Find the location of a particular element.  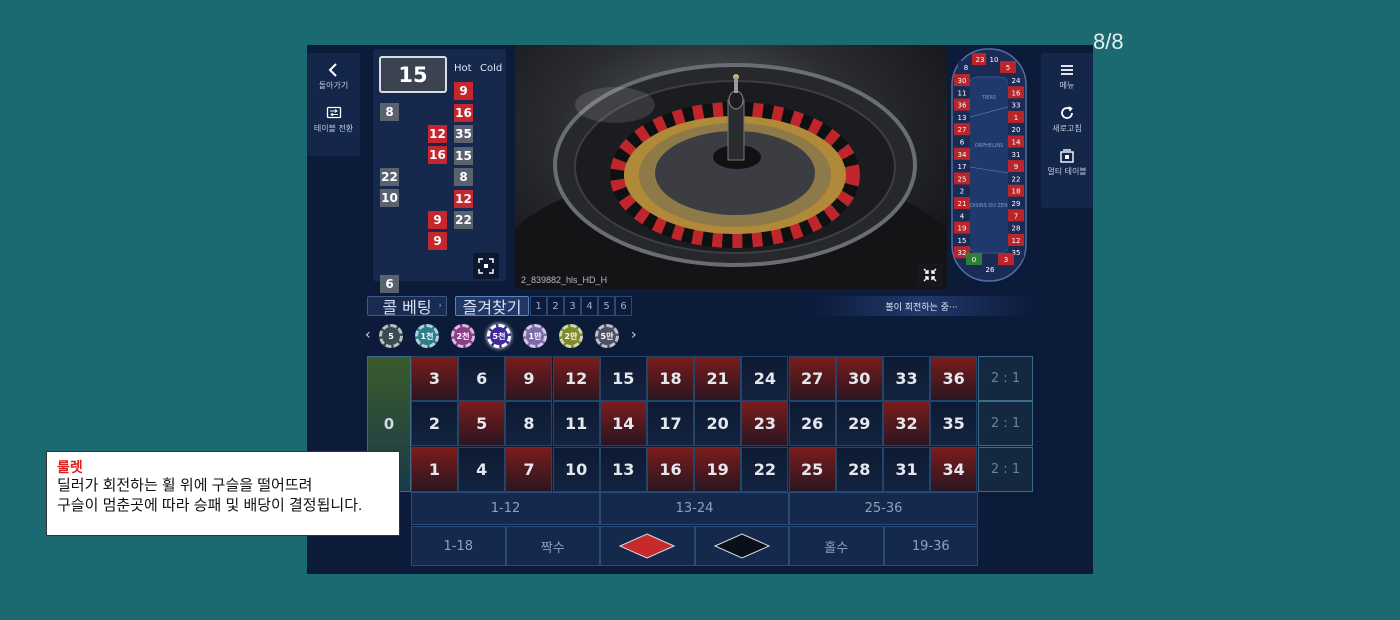

diamond-black-icon is located at coordinates (741, 546).